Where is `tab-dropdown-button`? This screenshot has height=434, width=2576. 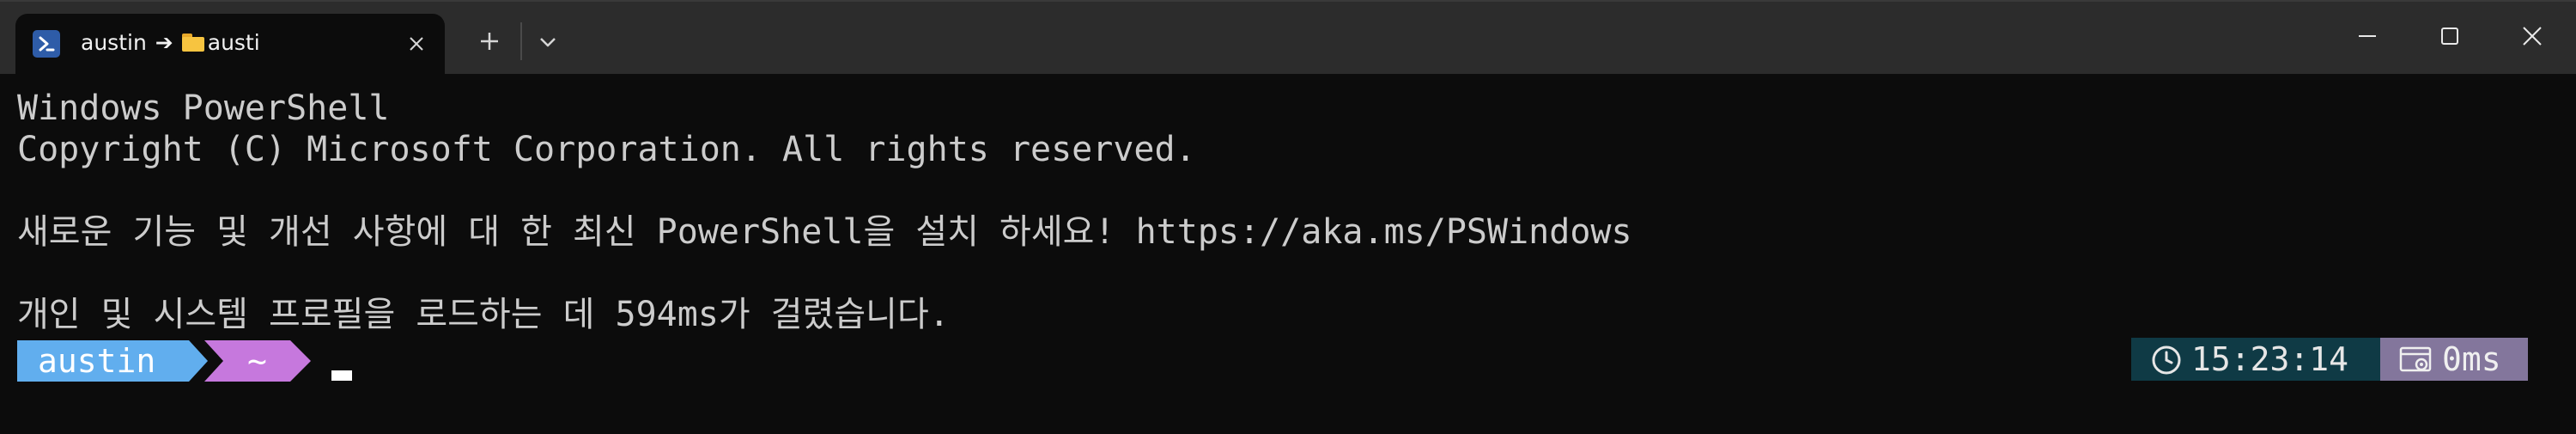 tab-dropdown-button is located at coordinates (547, 41).